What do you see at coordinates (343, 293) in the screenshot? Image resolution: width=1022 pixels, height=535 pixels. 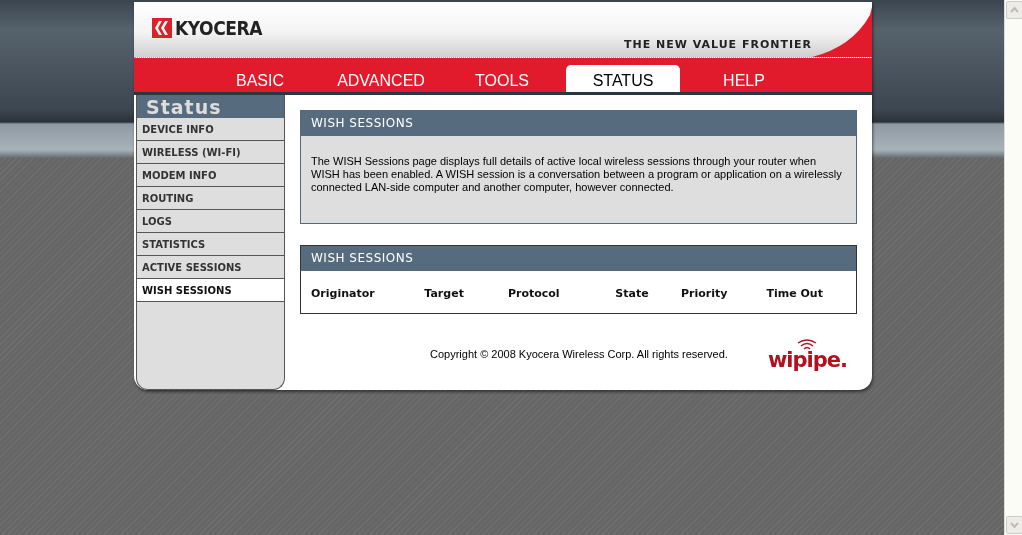 I see `column-header: Originator` at bounding box center [343, 293].